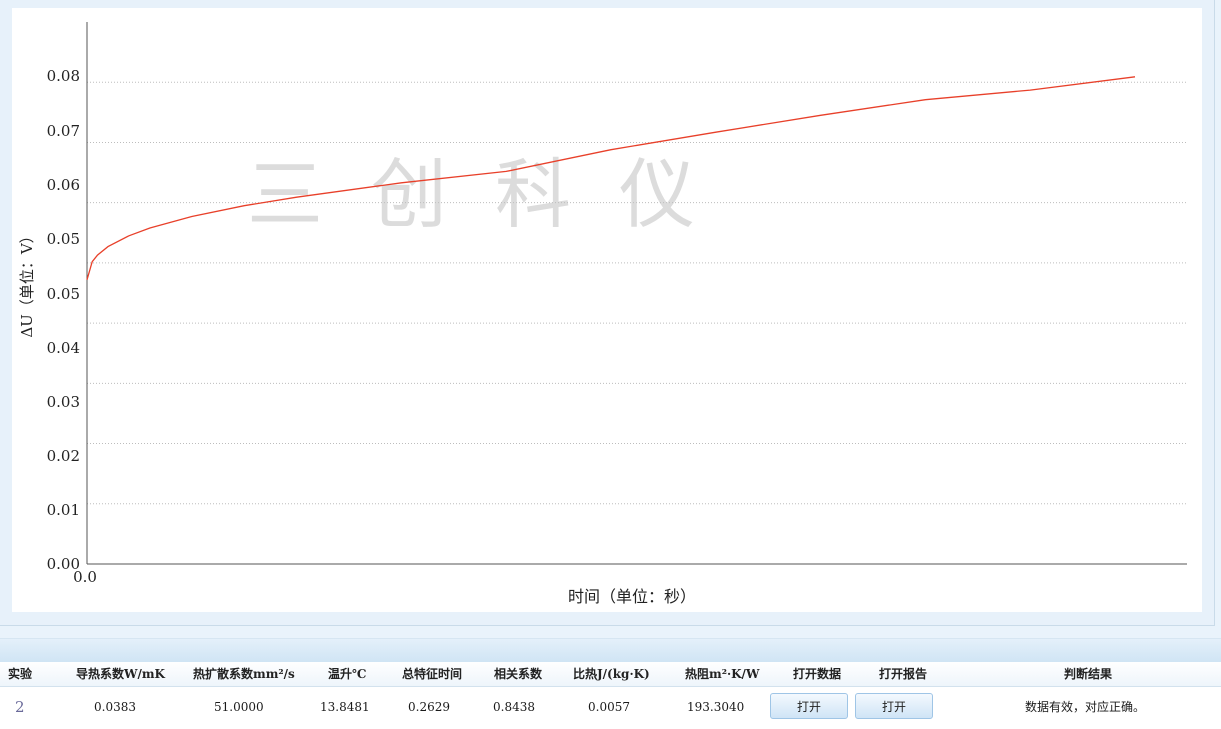 This screenshot has width=1221, height=729. I want to click on cell-temp-rise: 13.8481, so click(345, 707).